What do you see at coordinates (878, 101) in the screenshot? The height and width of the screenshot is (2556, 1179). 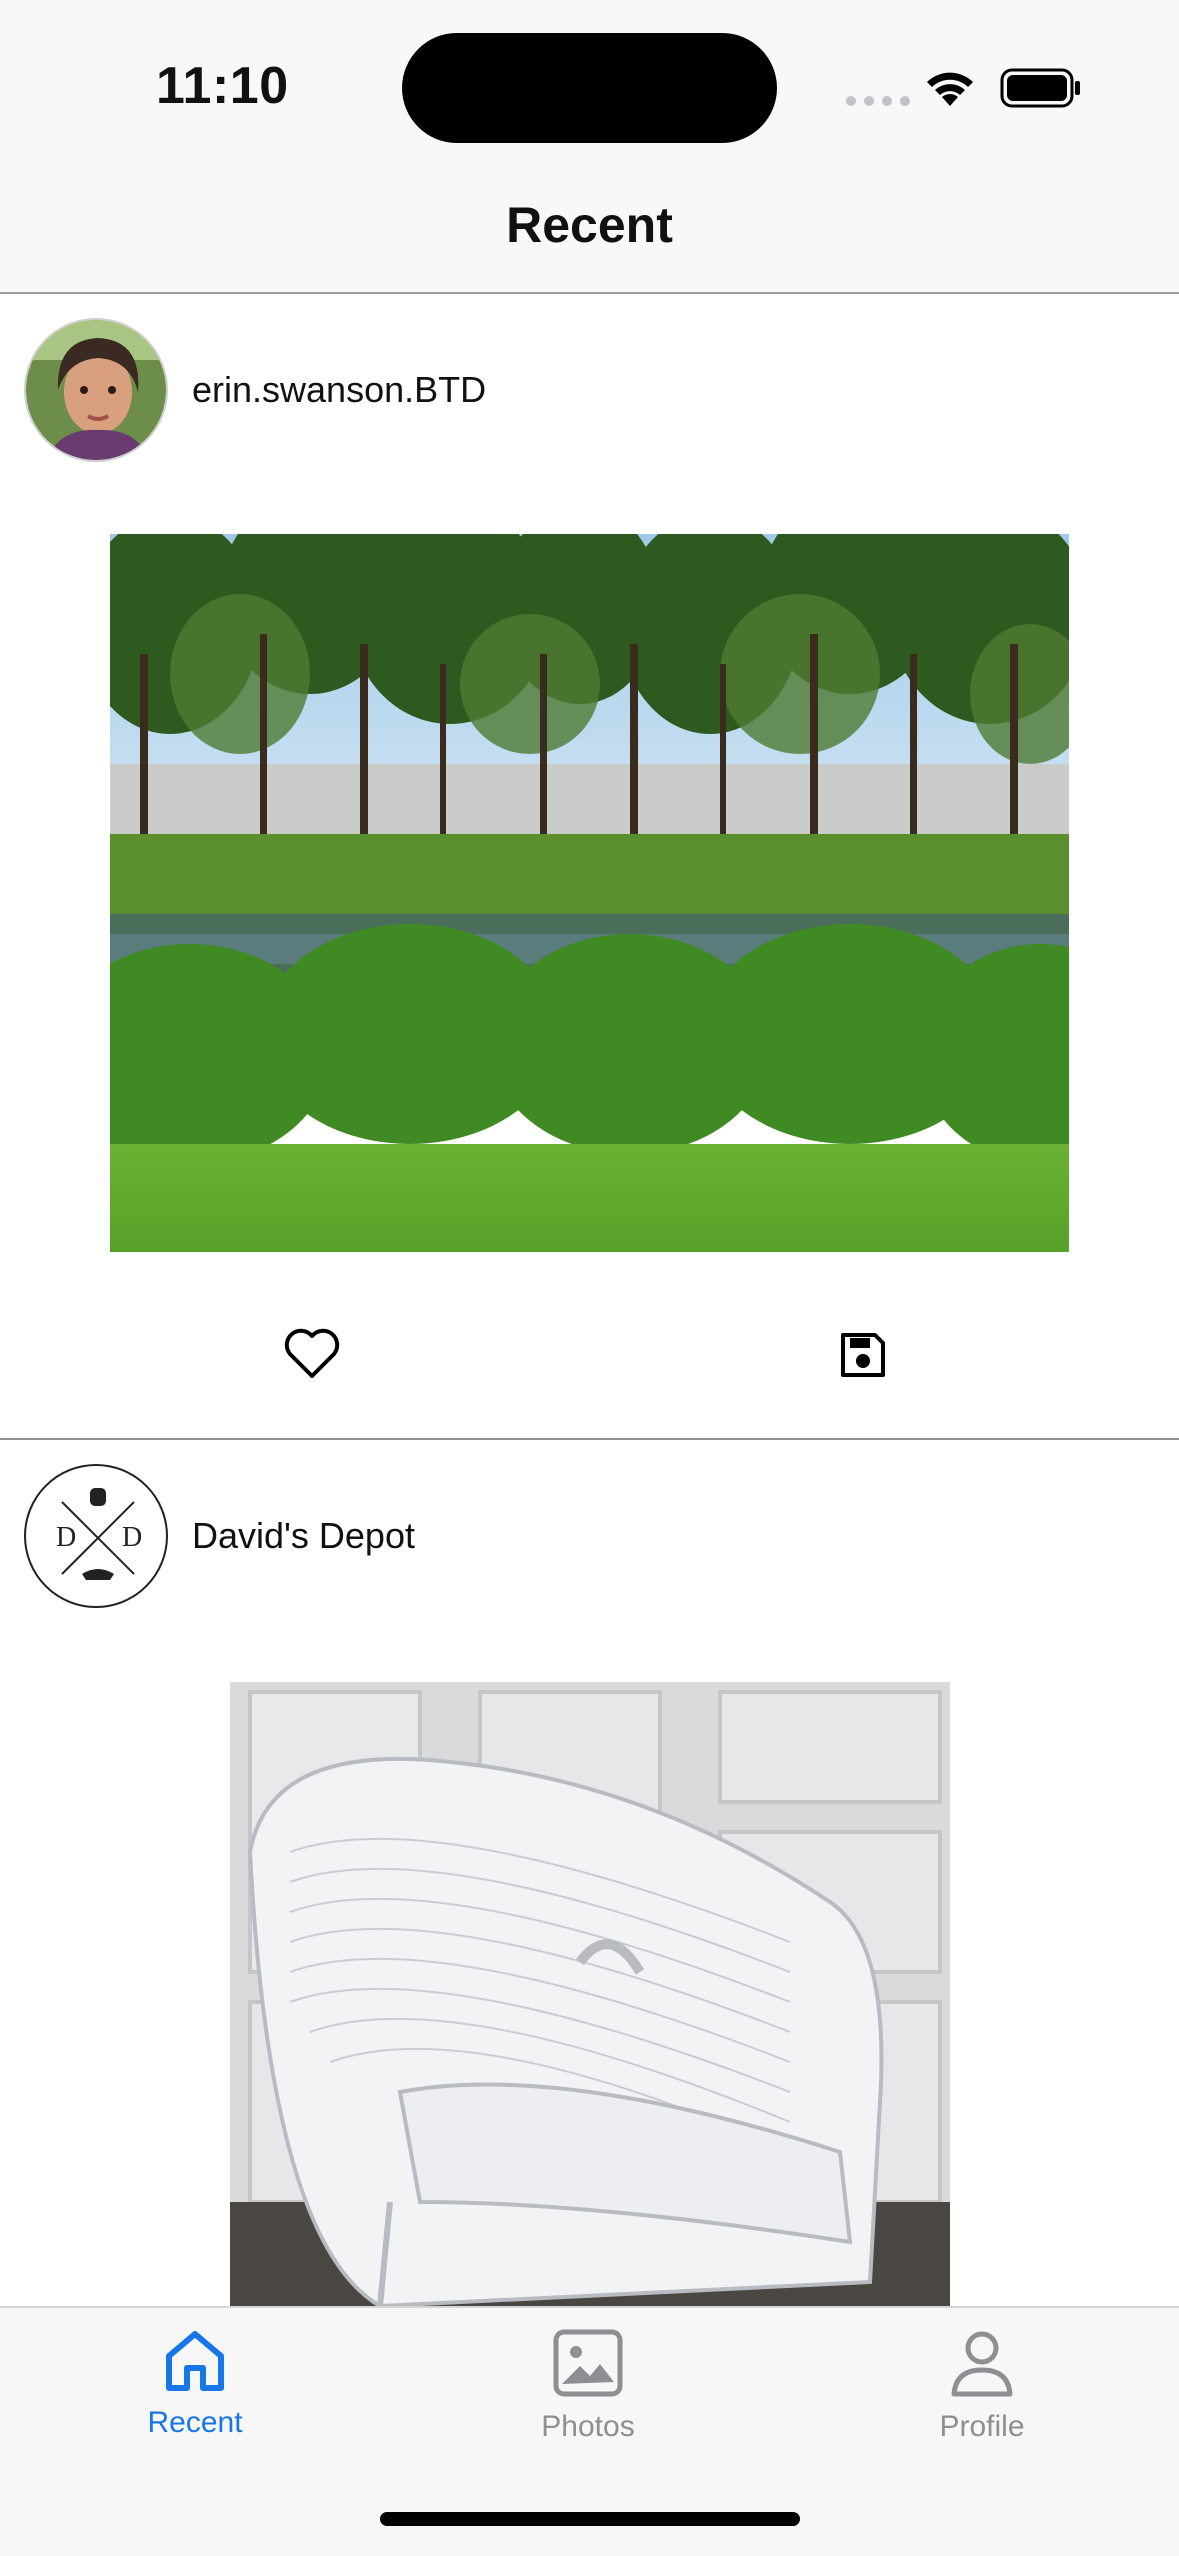 I see `cellular-signal-icon` at bounding box center [878, 101].